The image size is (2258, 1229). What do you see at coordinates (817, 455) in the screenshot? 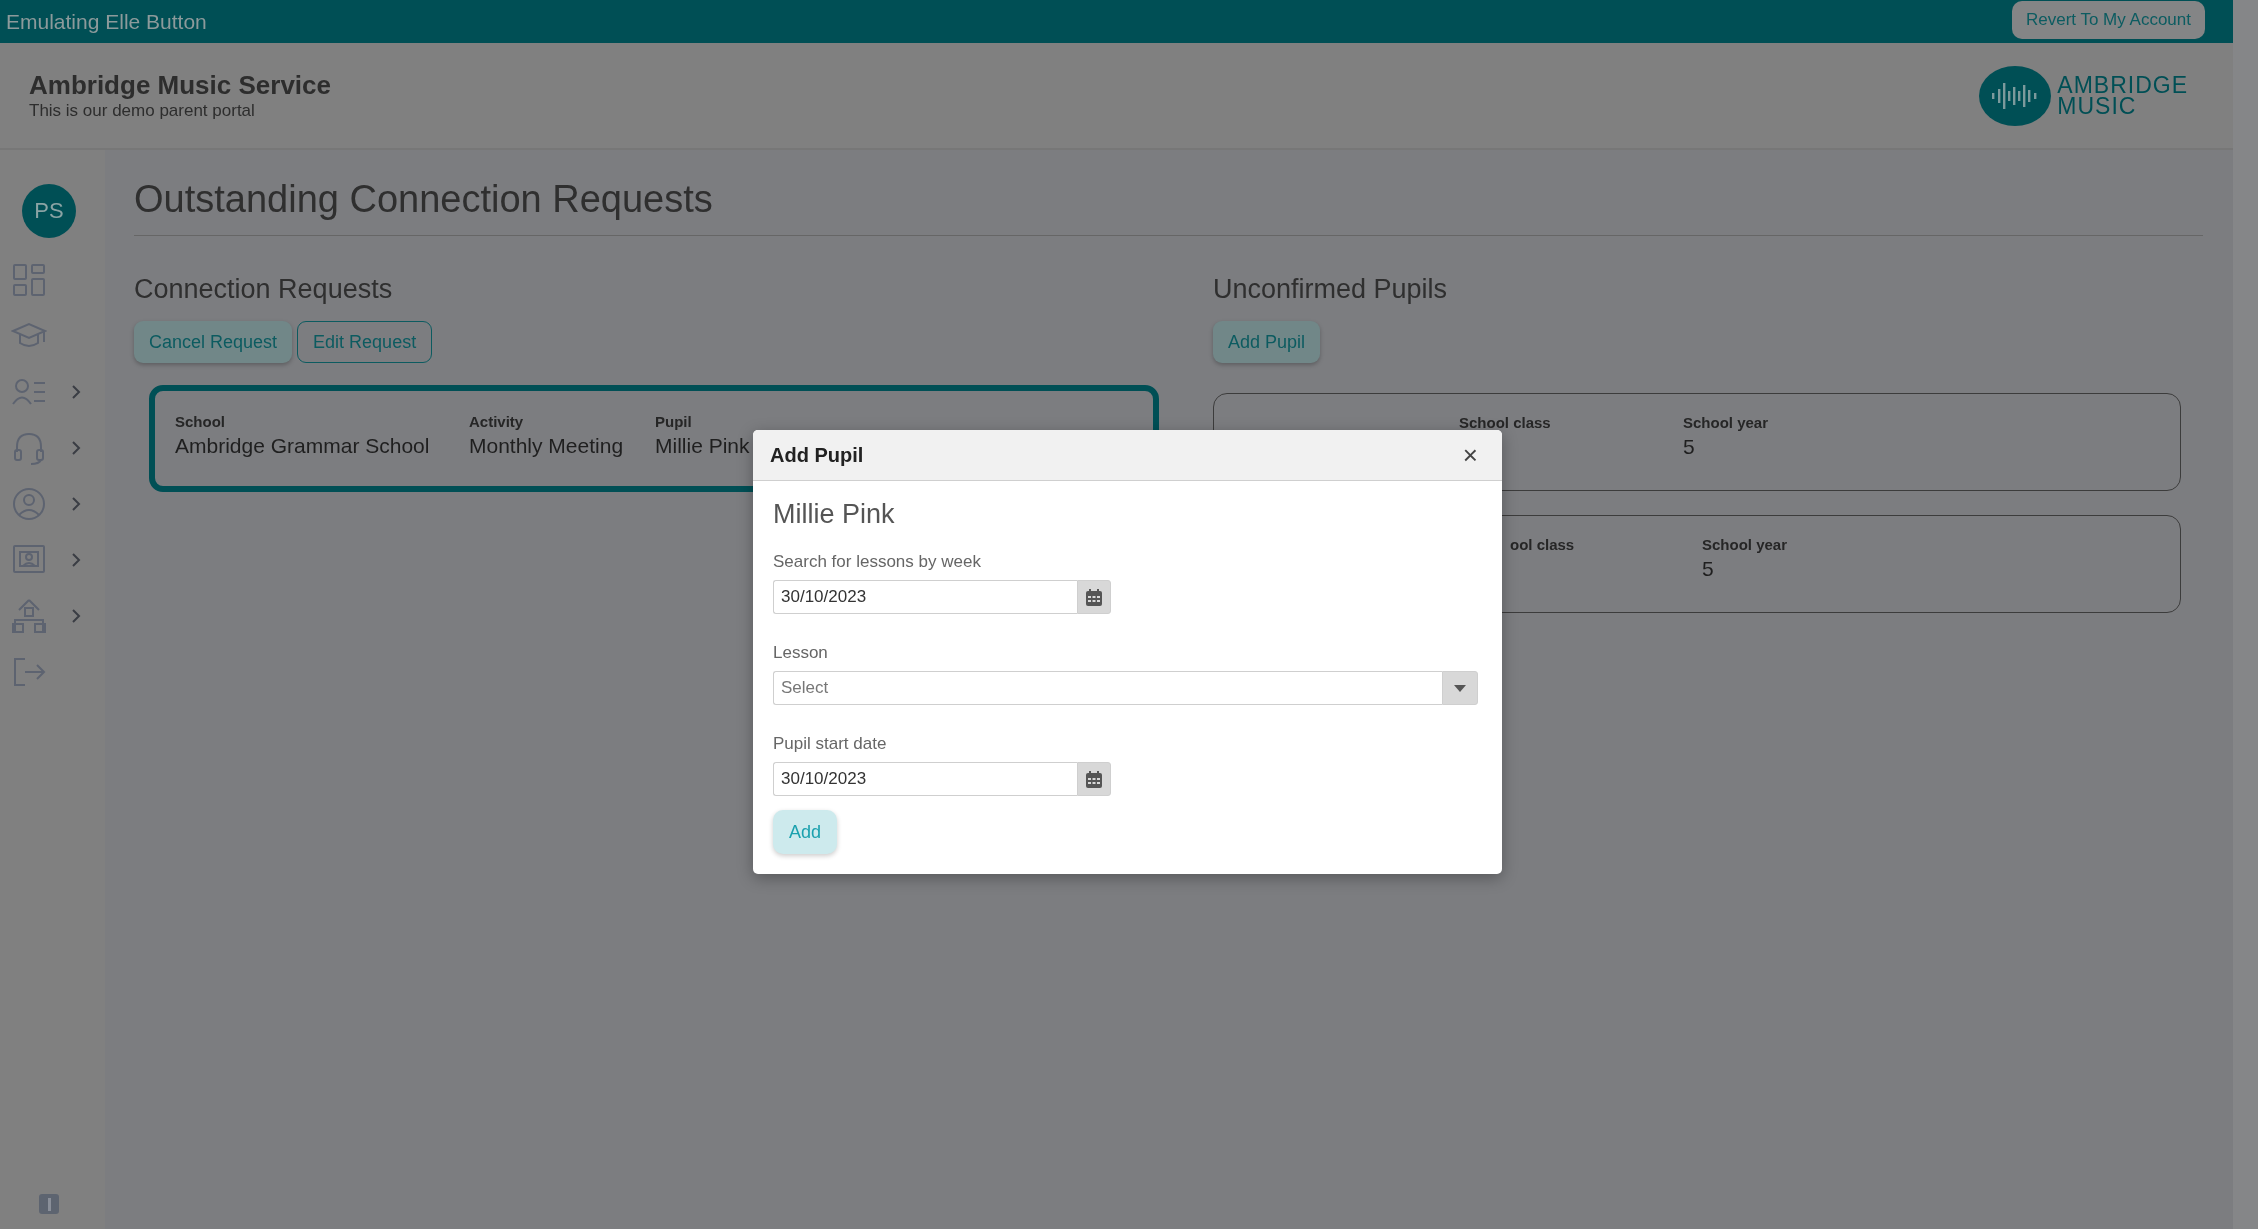
I see `modal-title: Add Pupil` at bounding box center [817, 455].